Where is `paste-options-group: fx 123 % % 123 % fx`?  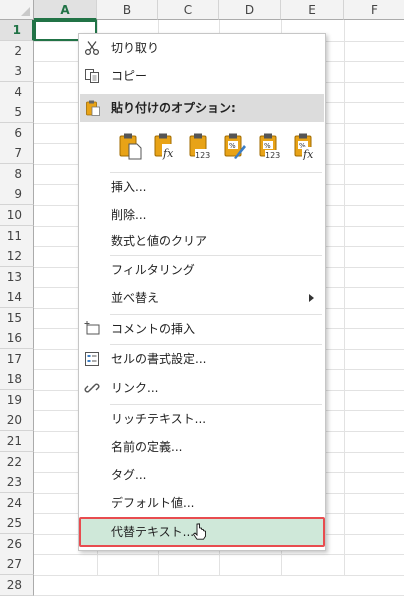 paste-options-group: fx 123 % % 123 % fx is located at coordinates (217, 148).